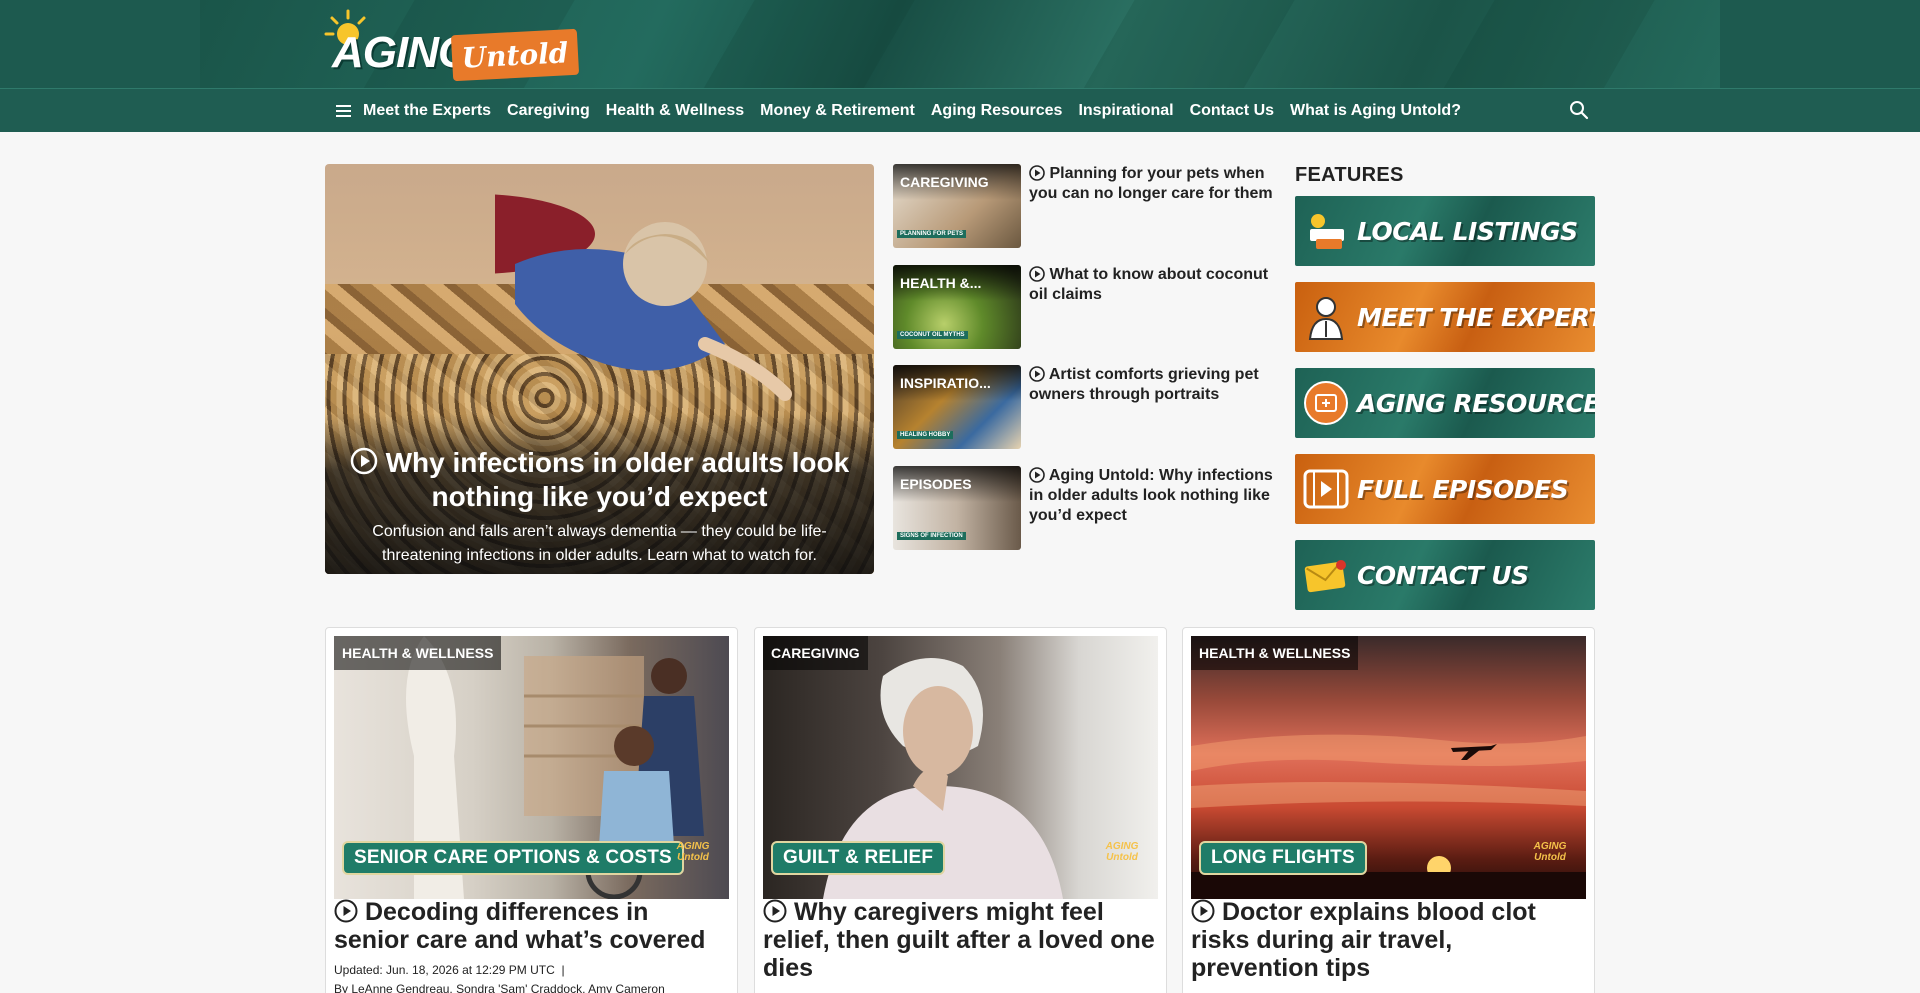 This screenshot has width=1920, height=993. I want to click on nav-health-wellness: Health & Wellness, so click(675, 111).